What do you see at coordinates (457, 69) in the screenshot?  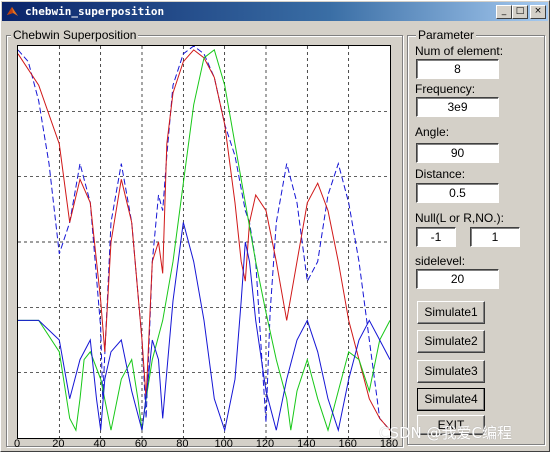 I see `num-elements-field` at bounding box center [457, 69].